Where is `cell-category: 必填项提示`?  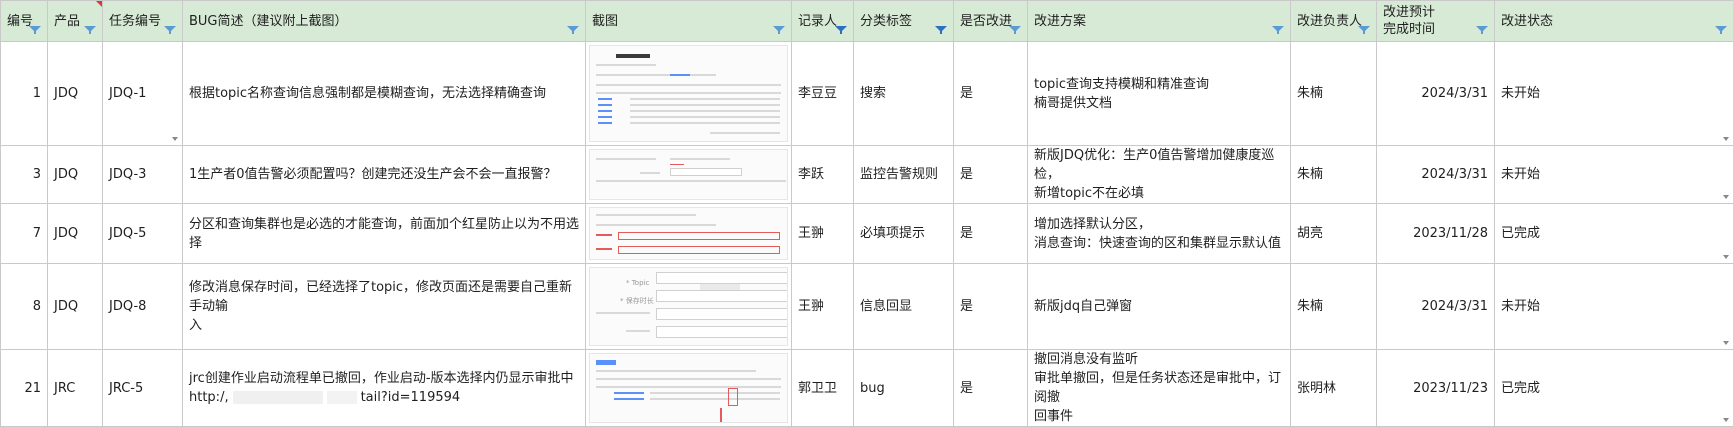 cell-category: 必填项提示 is located at coordinates (903, 233).